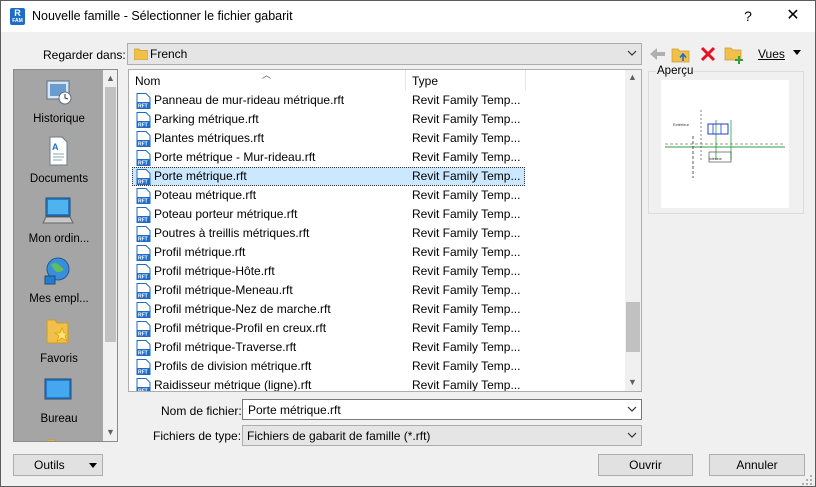 This screenshot has width=816, height=487. What do you see at coordinates (734, 54) in the screenshot?
I see `new-folder-icon` at bounding box center [734, 54].